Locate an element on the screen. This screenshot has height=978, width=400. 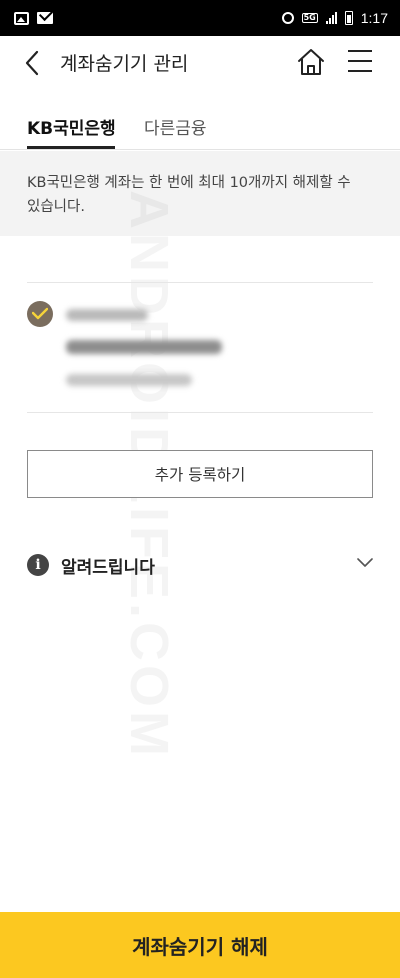
menu-button is located at coordinates (360, 61).